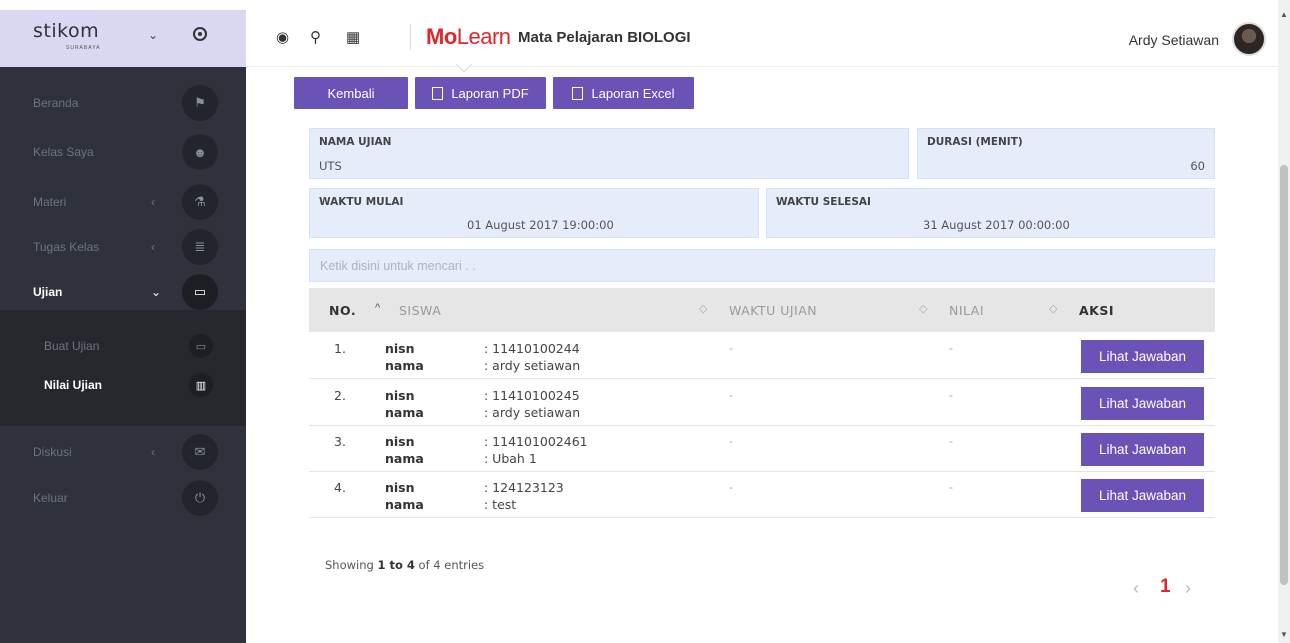 The width and height of the screenshot is (1290, 643). I want to click on sidebar-subitem-nilai-ujian: Nilai Ujian ▥, so click(123, 385).